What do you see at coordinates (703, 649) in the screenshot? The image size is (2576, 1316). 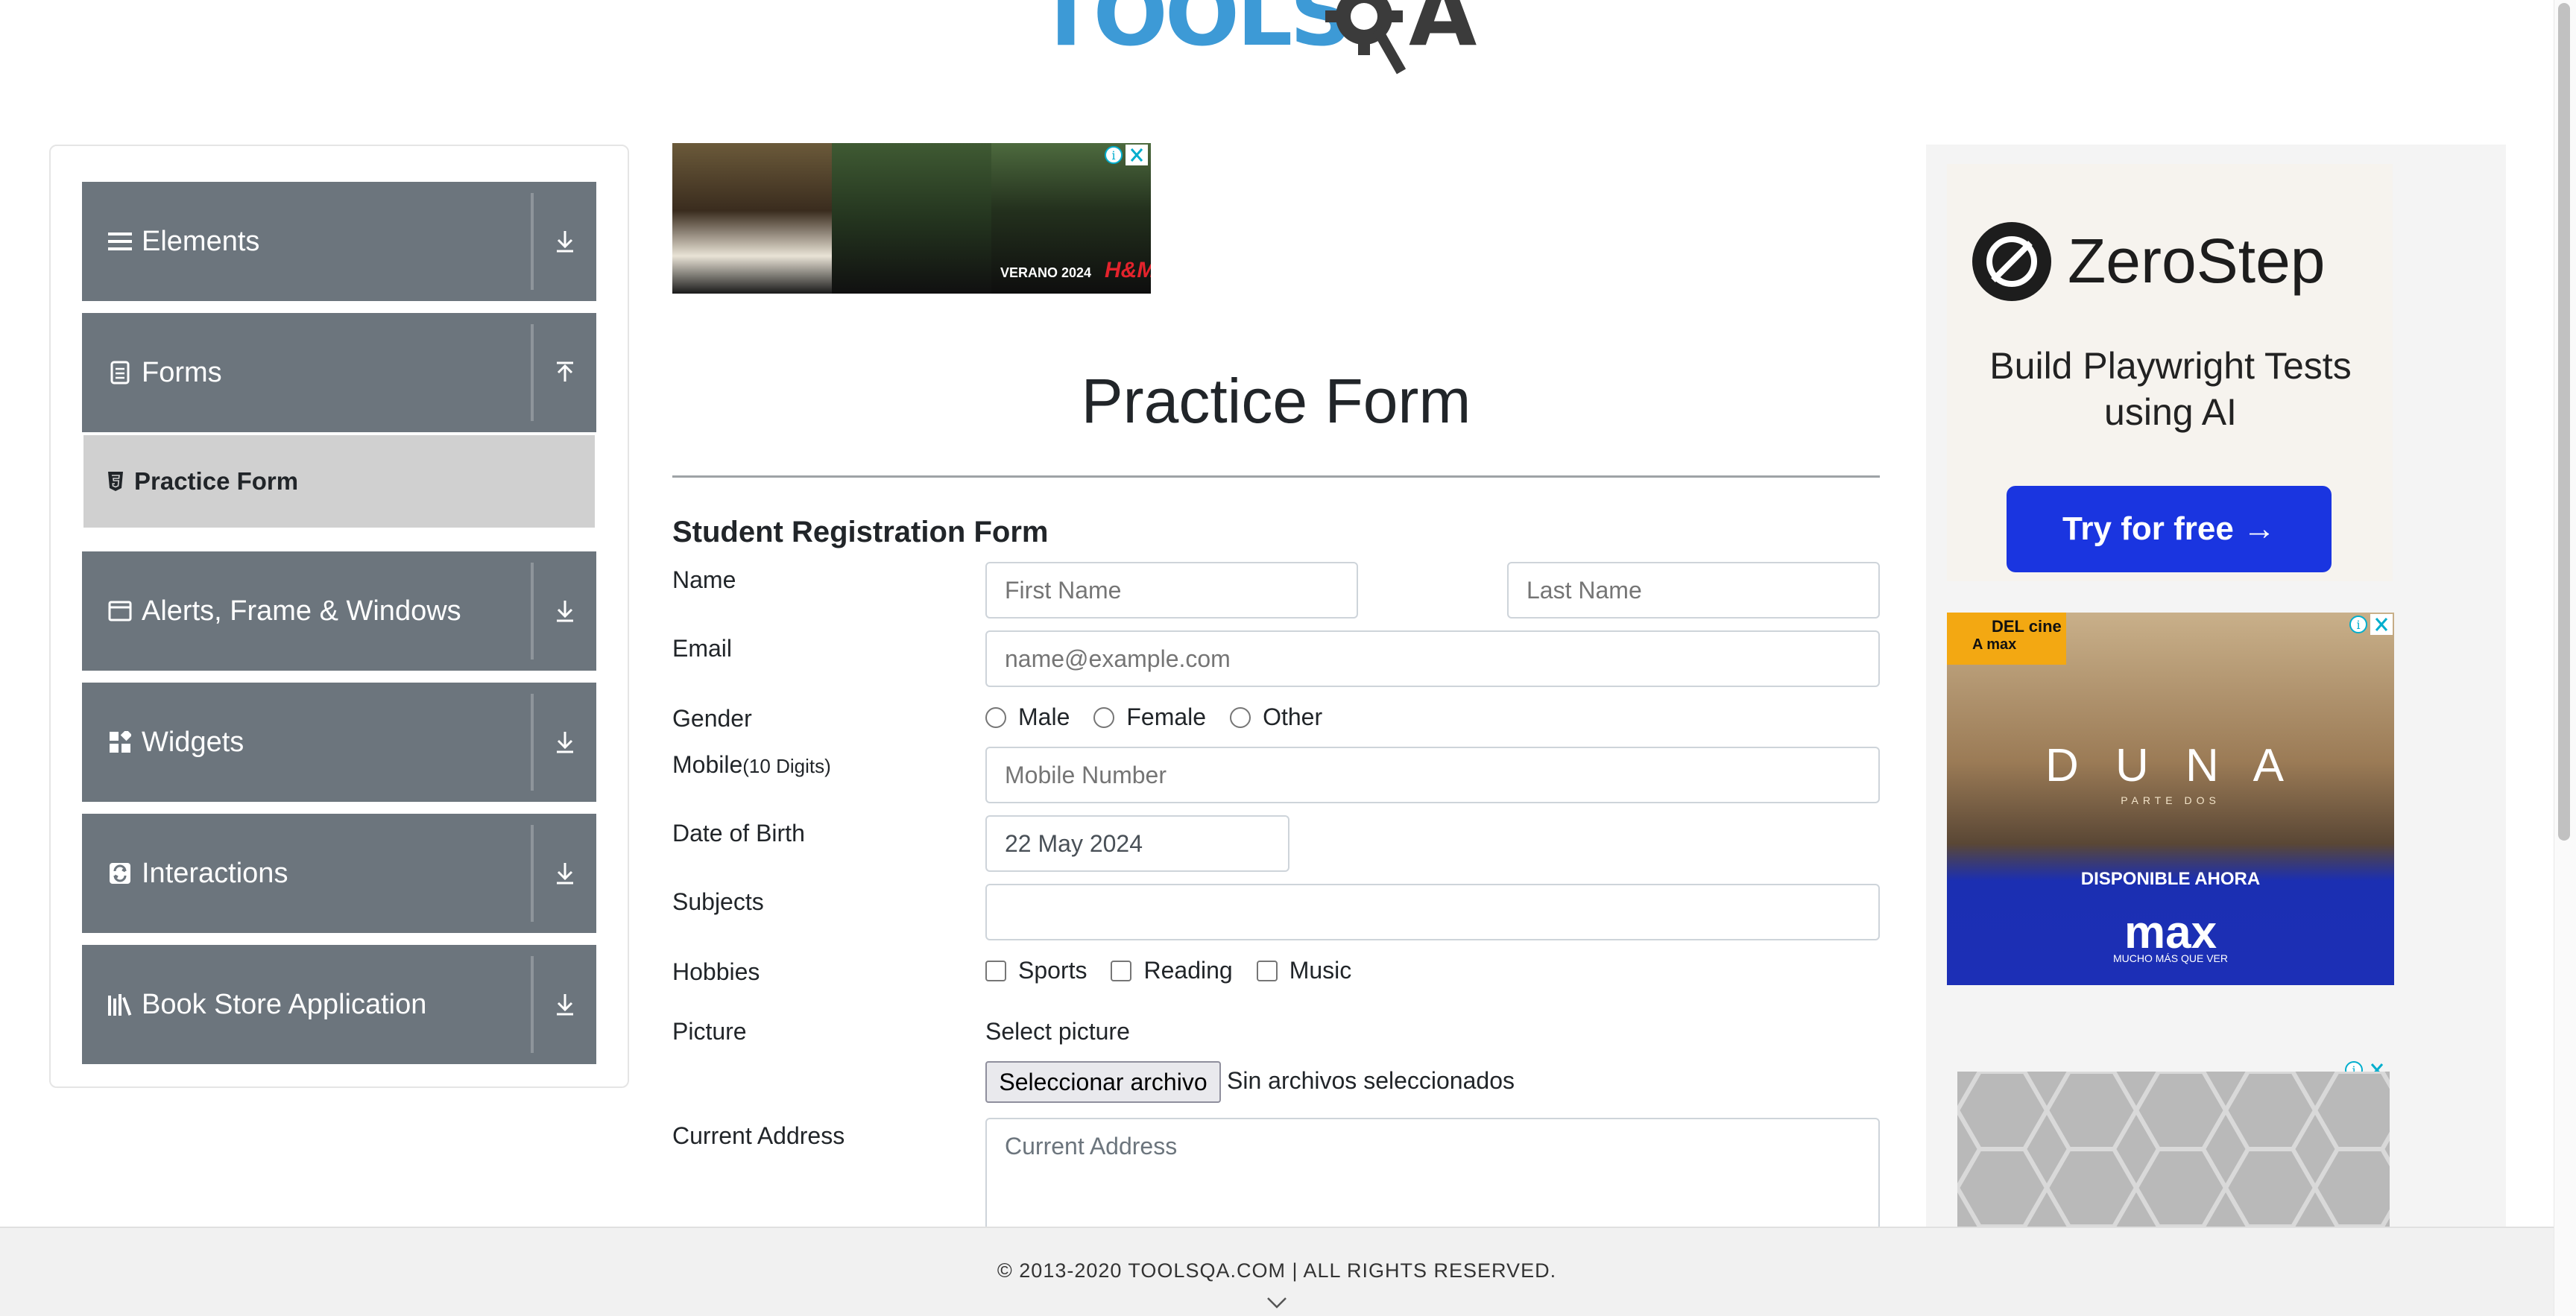 I see `email-label: Email` at bounding box center [703, 649].